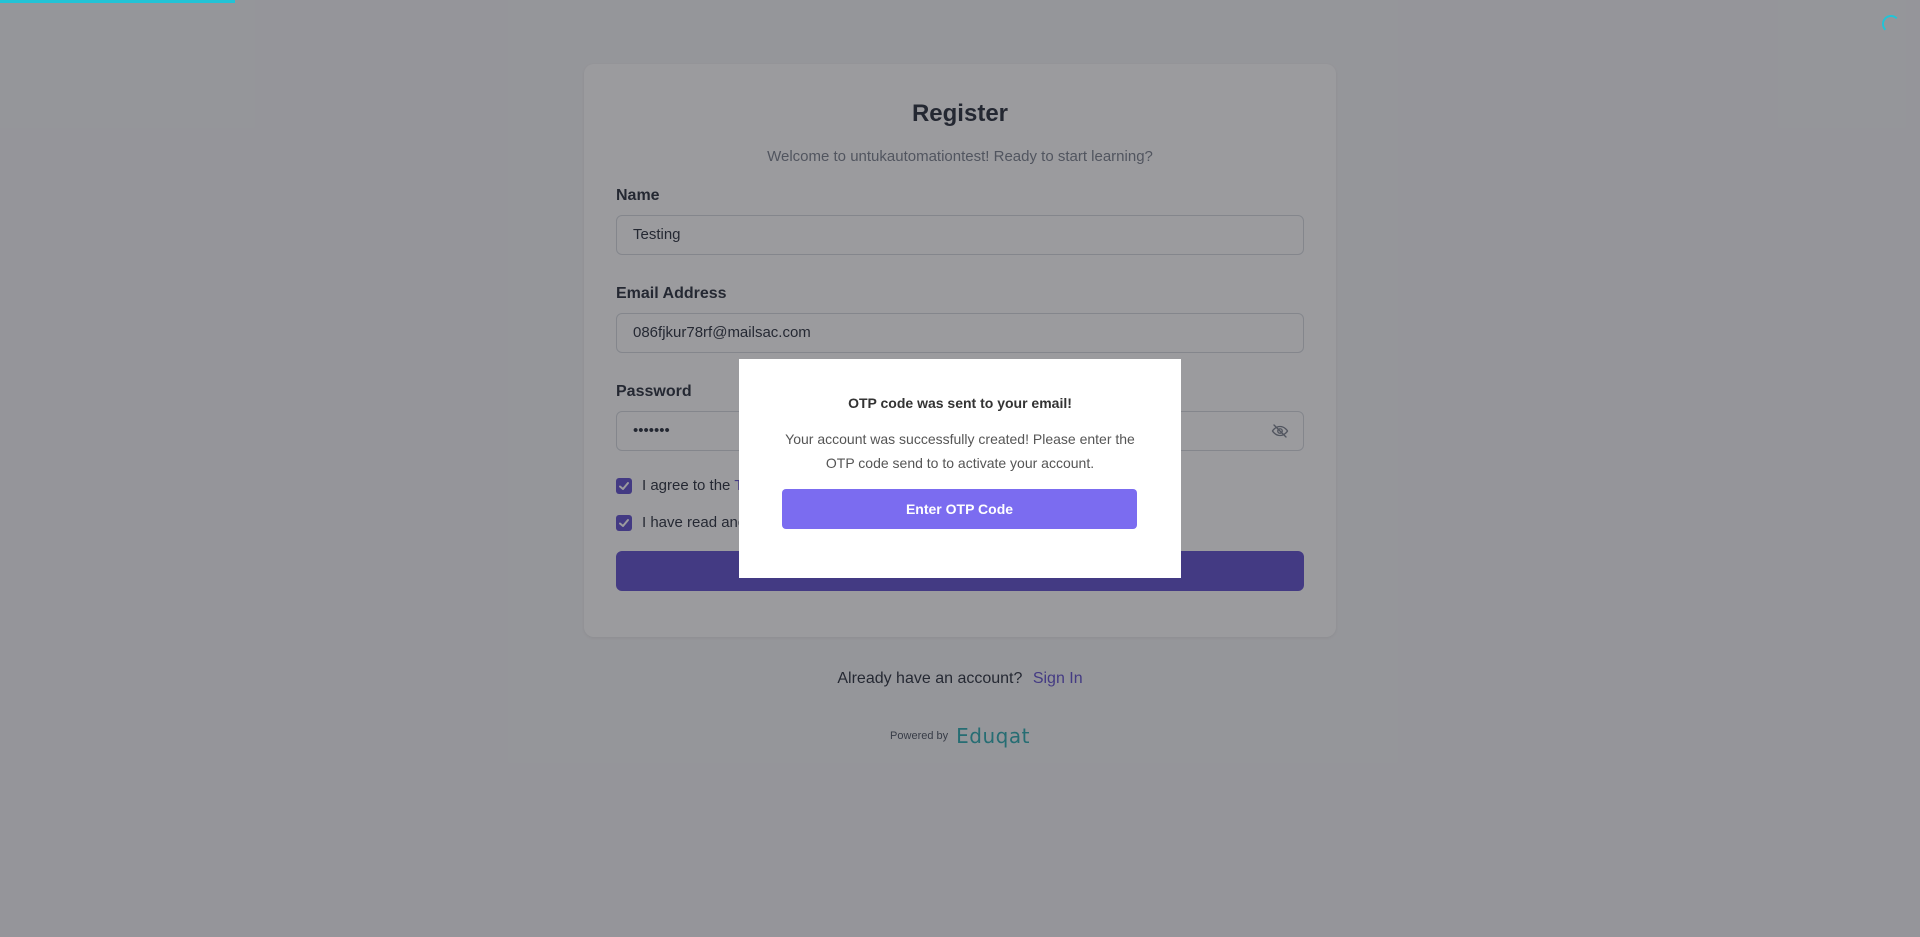  I want to click on page-loading-progress-bar, so click(117, 1).